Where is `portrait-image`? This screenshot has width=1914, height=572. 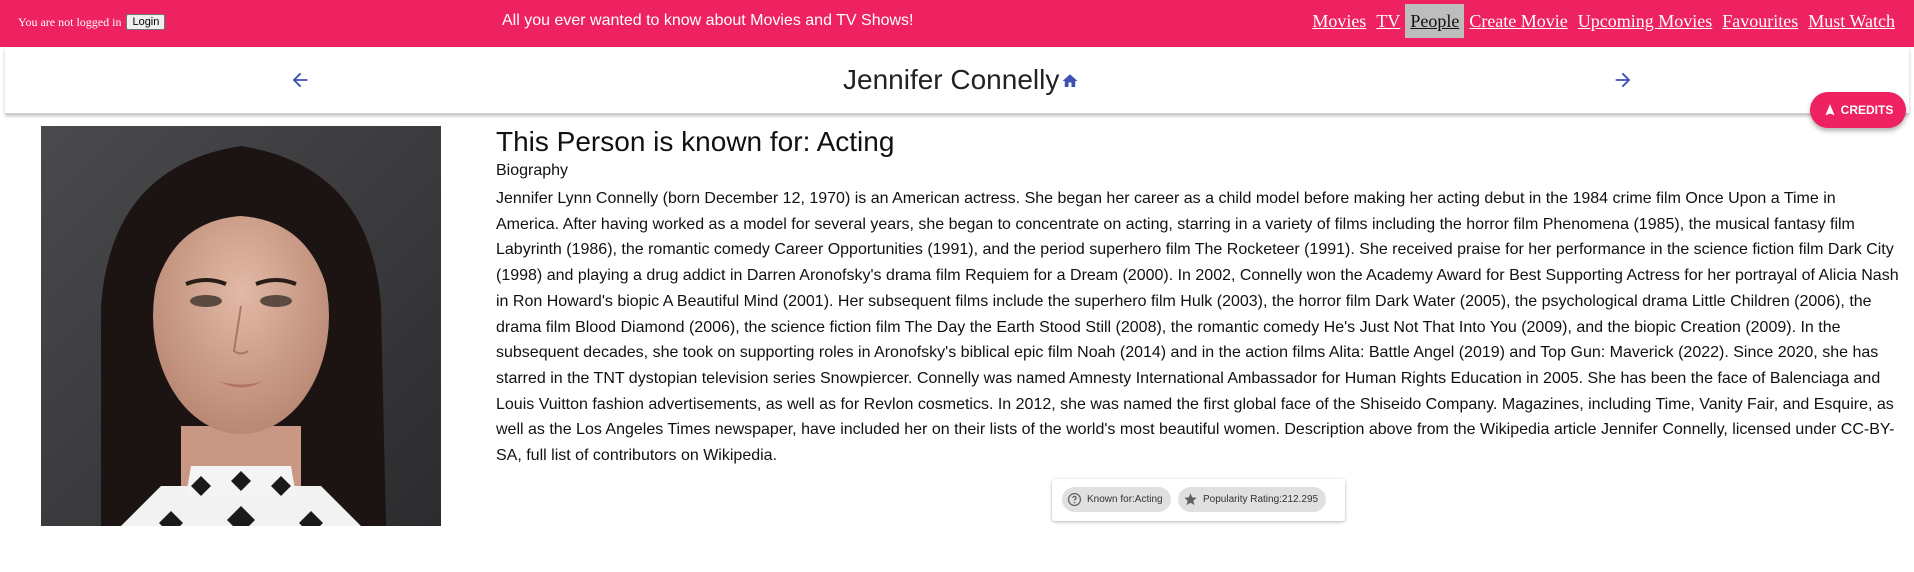 portrait-image is located at coordinates (241, 326).